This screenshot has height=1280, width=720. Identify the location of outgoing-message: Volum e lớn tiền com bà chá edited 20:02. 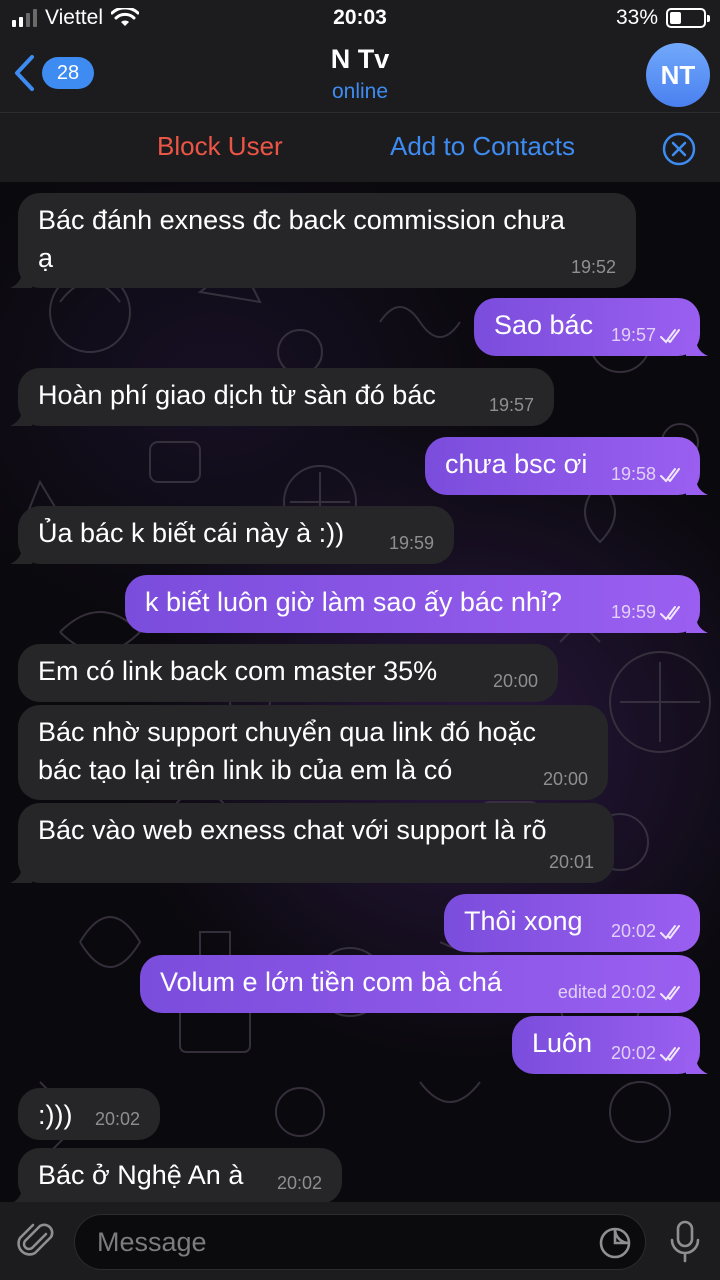
(420, 984).